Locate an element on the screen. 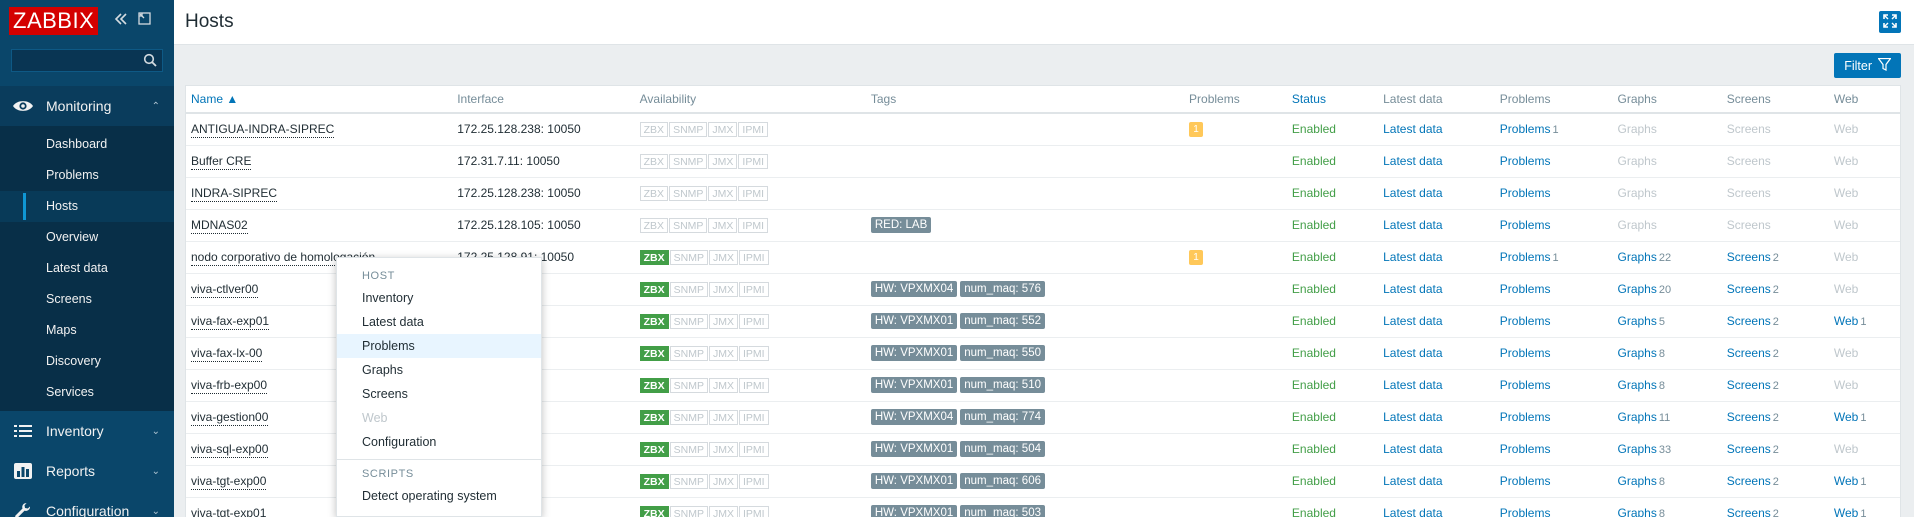  host-name-link: viva-tgt-exp01 is located at coordinates (229, 511).